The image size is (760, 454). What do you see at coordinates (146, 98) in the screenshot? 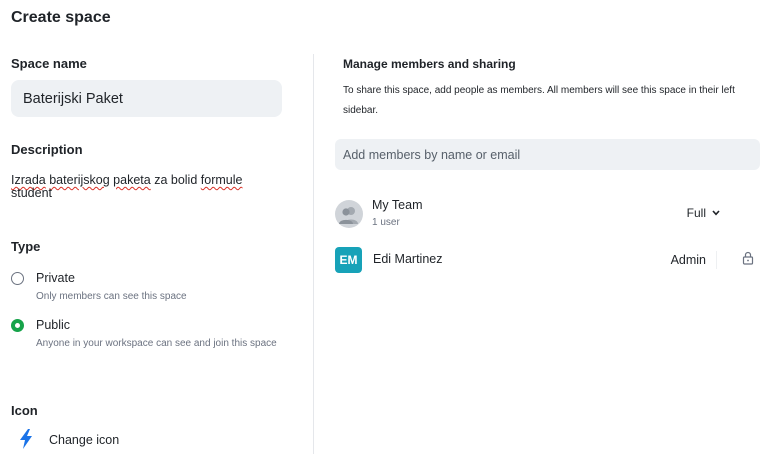
I see `space-name-input` at bounding box center [146, 98].